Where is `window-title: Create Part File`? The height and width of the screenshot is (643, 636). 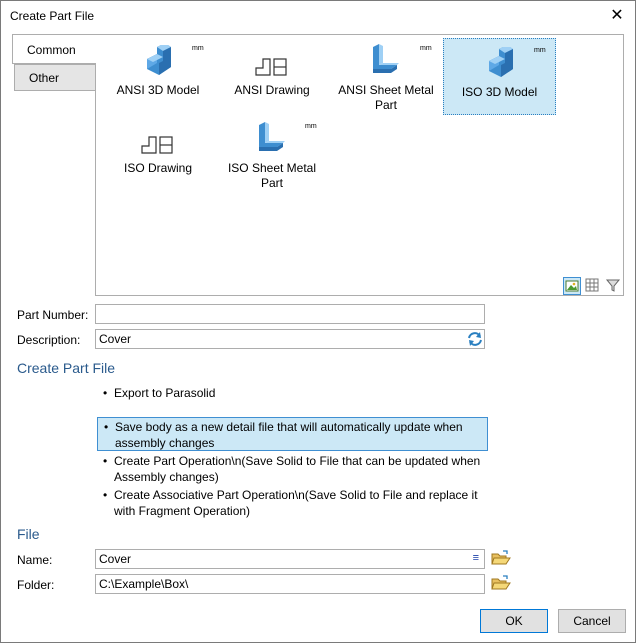 window-title: Create Part File is located at coordinates (52, 16).